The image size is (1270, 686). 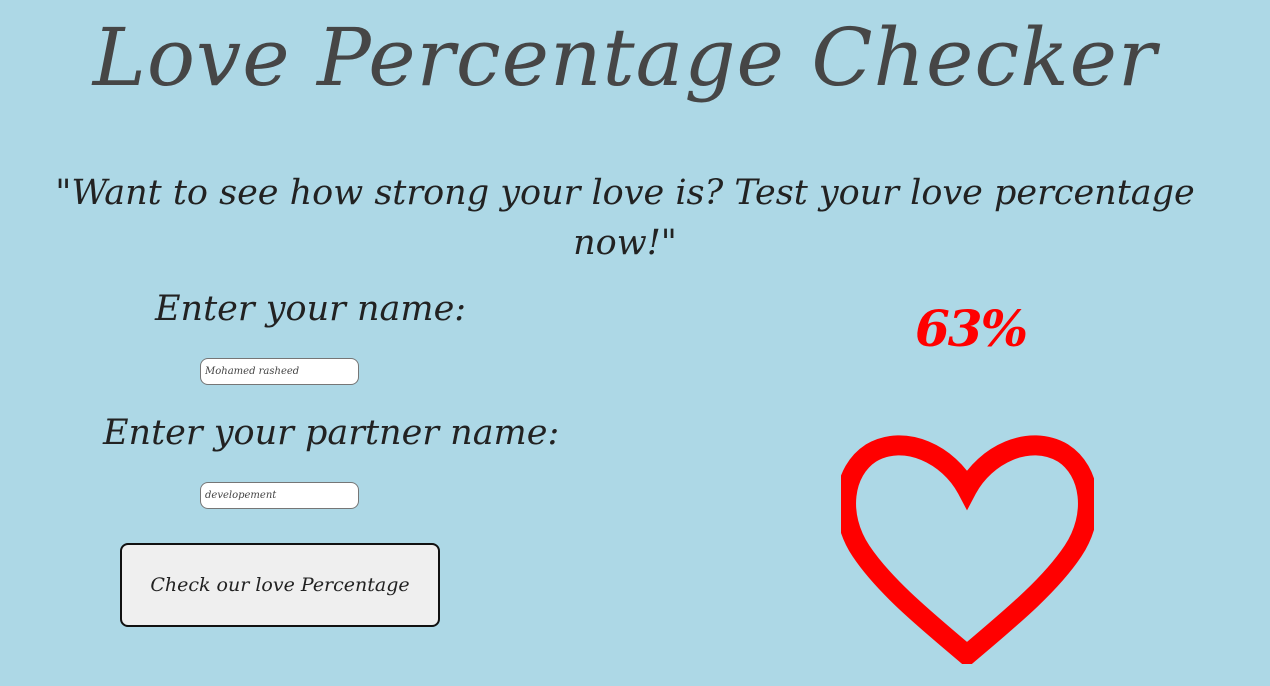 I want to click on partner-name-label: Enter your partner name:, so click(x=331, y=433).